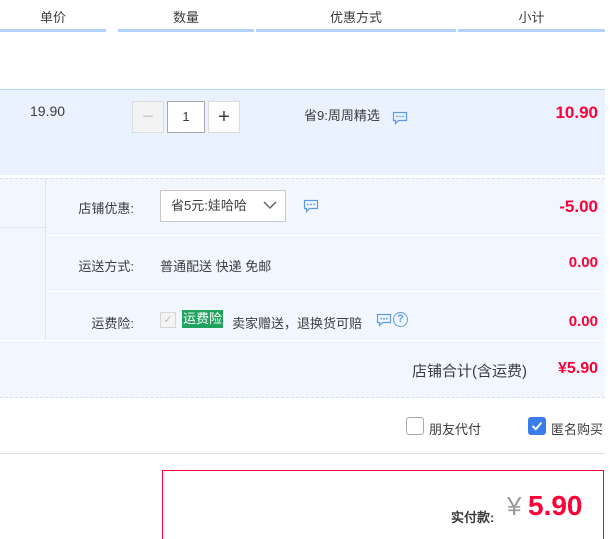 This screenshot has height=539, width=616. Describe the element at coordinates (342, 115) in the screenshot. I see `item-promotion: 省9:周周精选` at that location.